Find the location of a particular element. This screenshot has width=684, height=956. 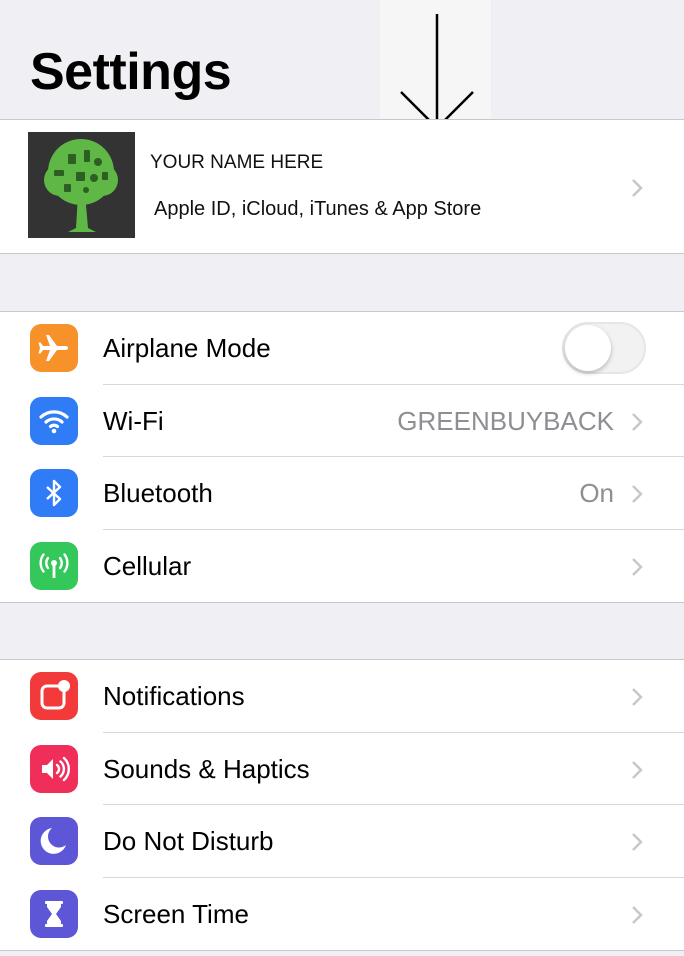

notifications-row: Notifications is located at coordinates (342, 696).